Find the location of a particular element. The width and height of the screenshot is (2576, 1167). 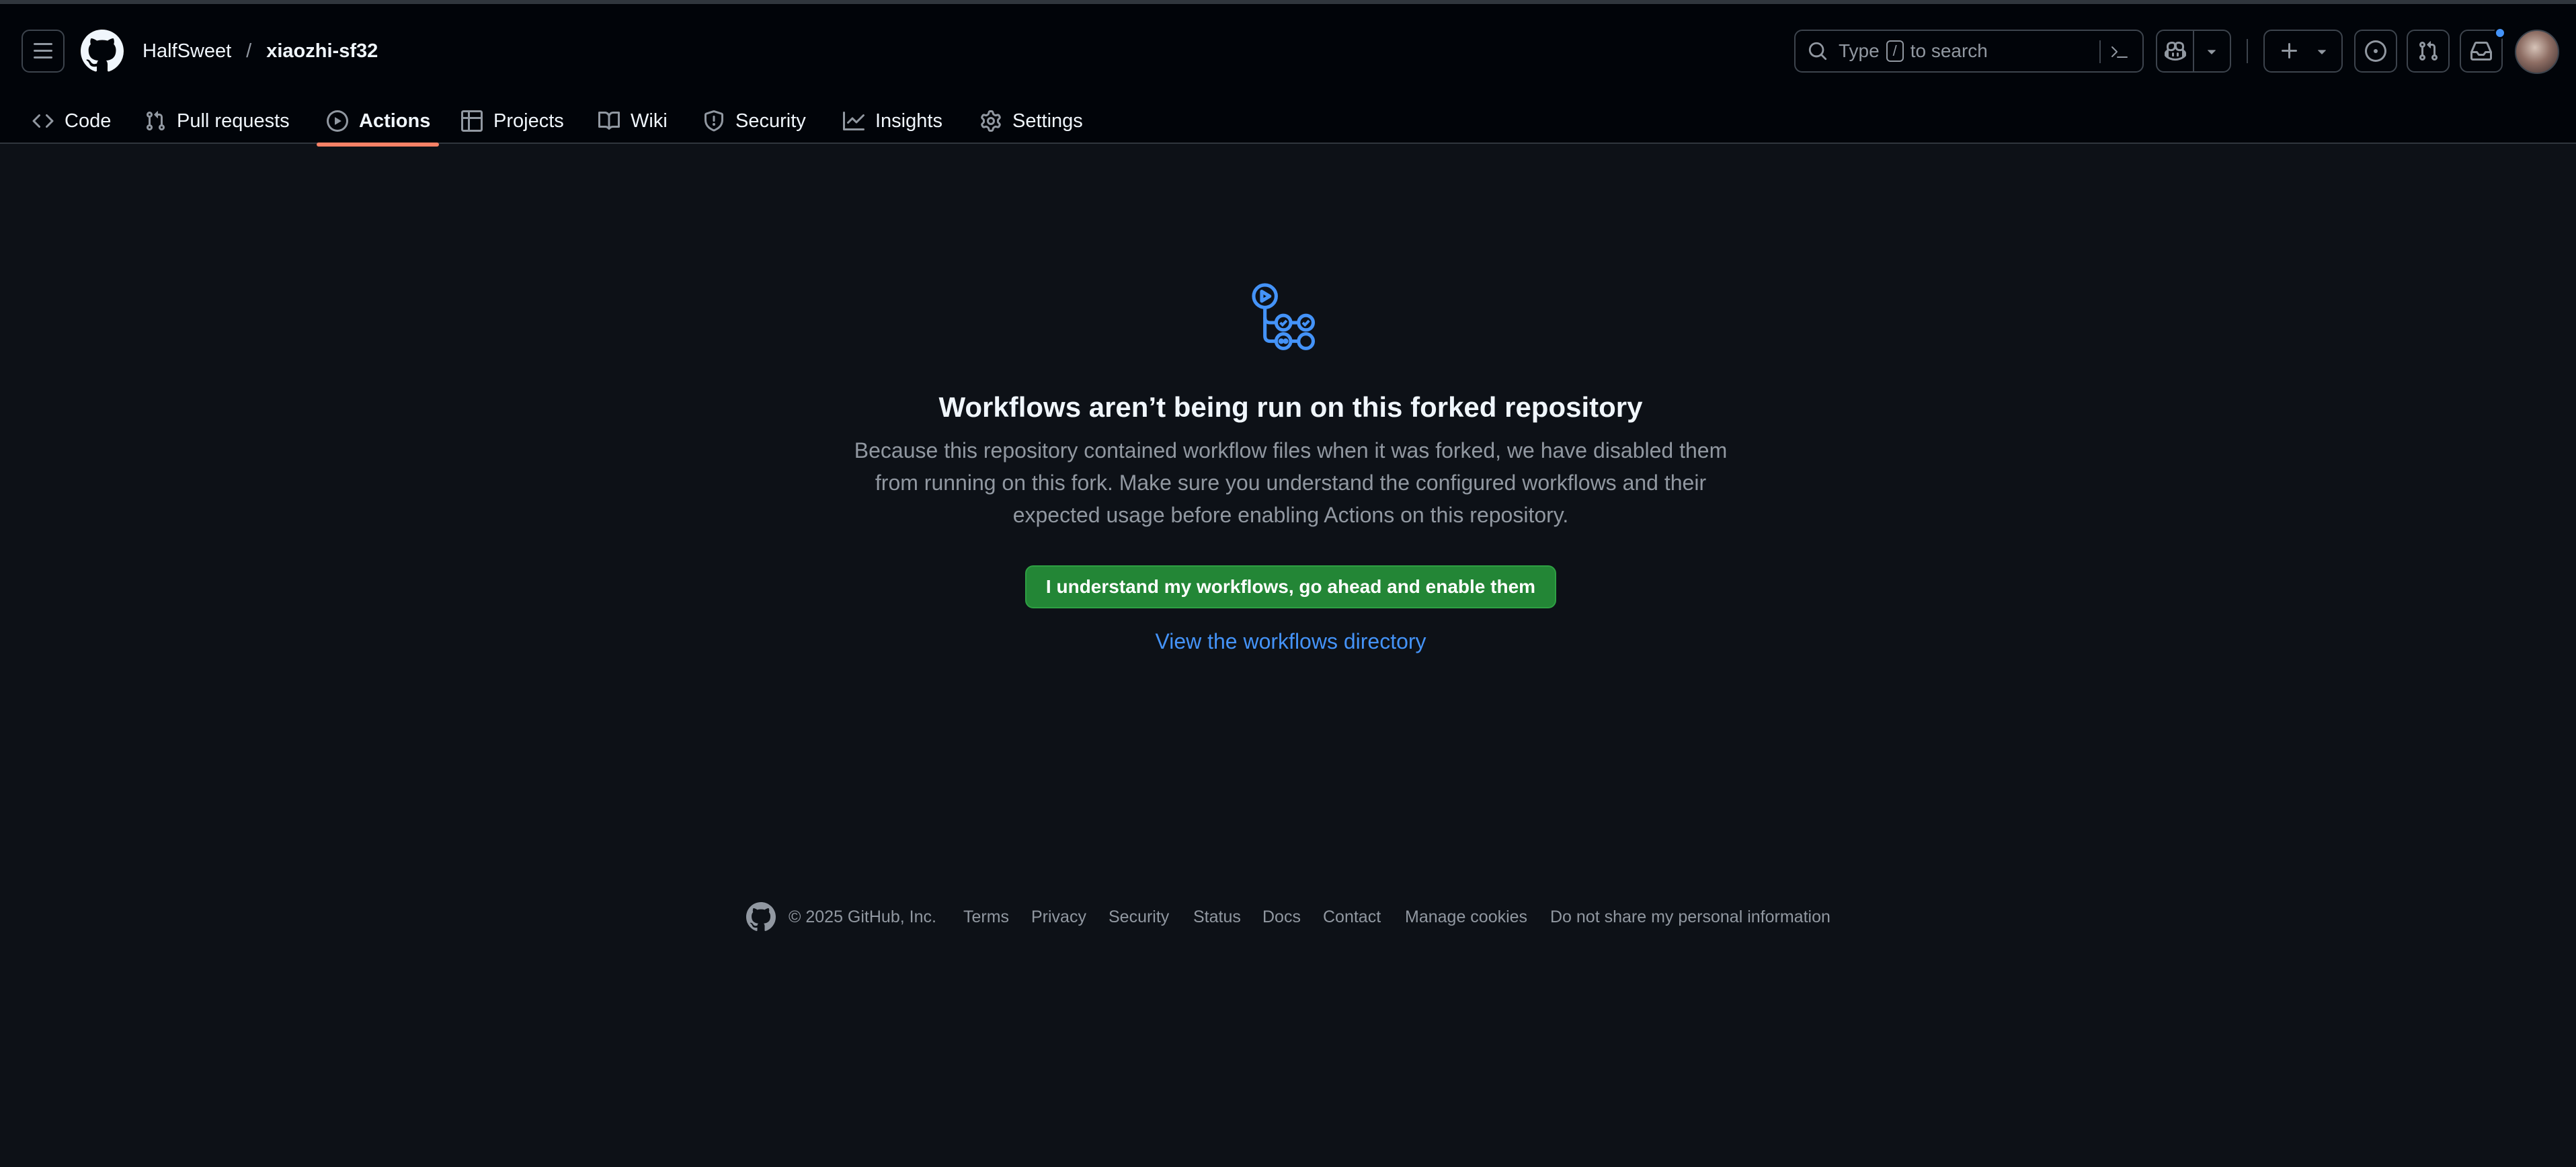

tab-code: Code is located at coordinates (71, 121).